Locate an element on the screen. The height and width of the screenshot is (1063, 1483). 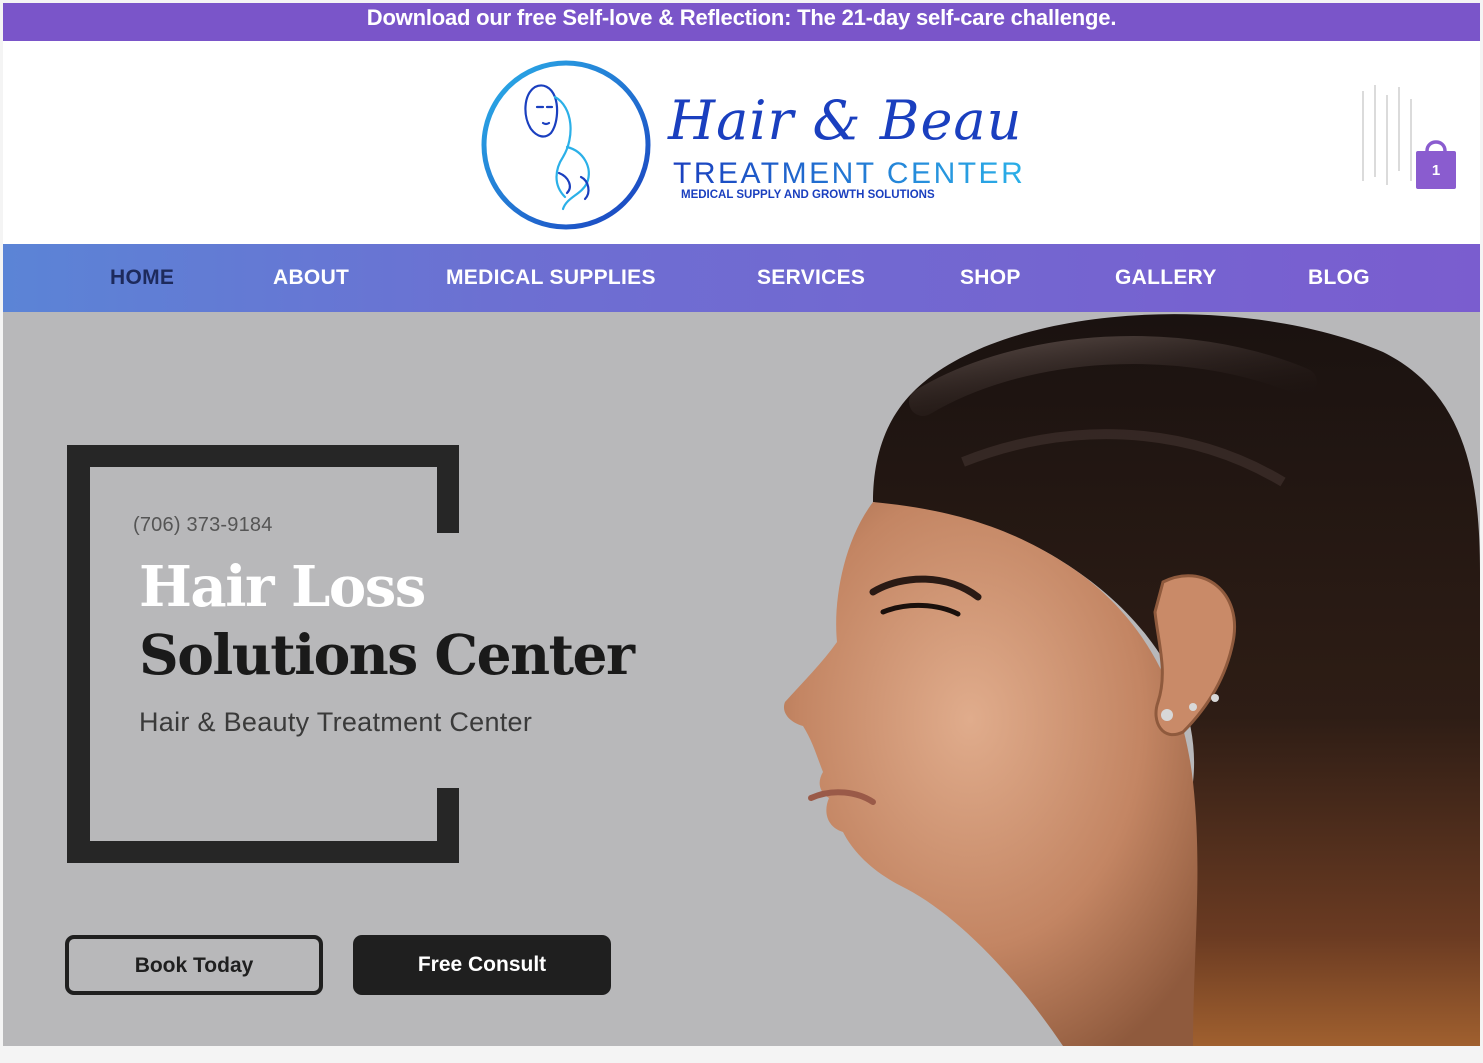
hero-title-line2: Solutions Center is located at coordinates (387, 654).